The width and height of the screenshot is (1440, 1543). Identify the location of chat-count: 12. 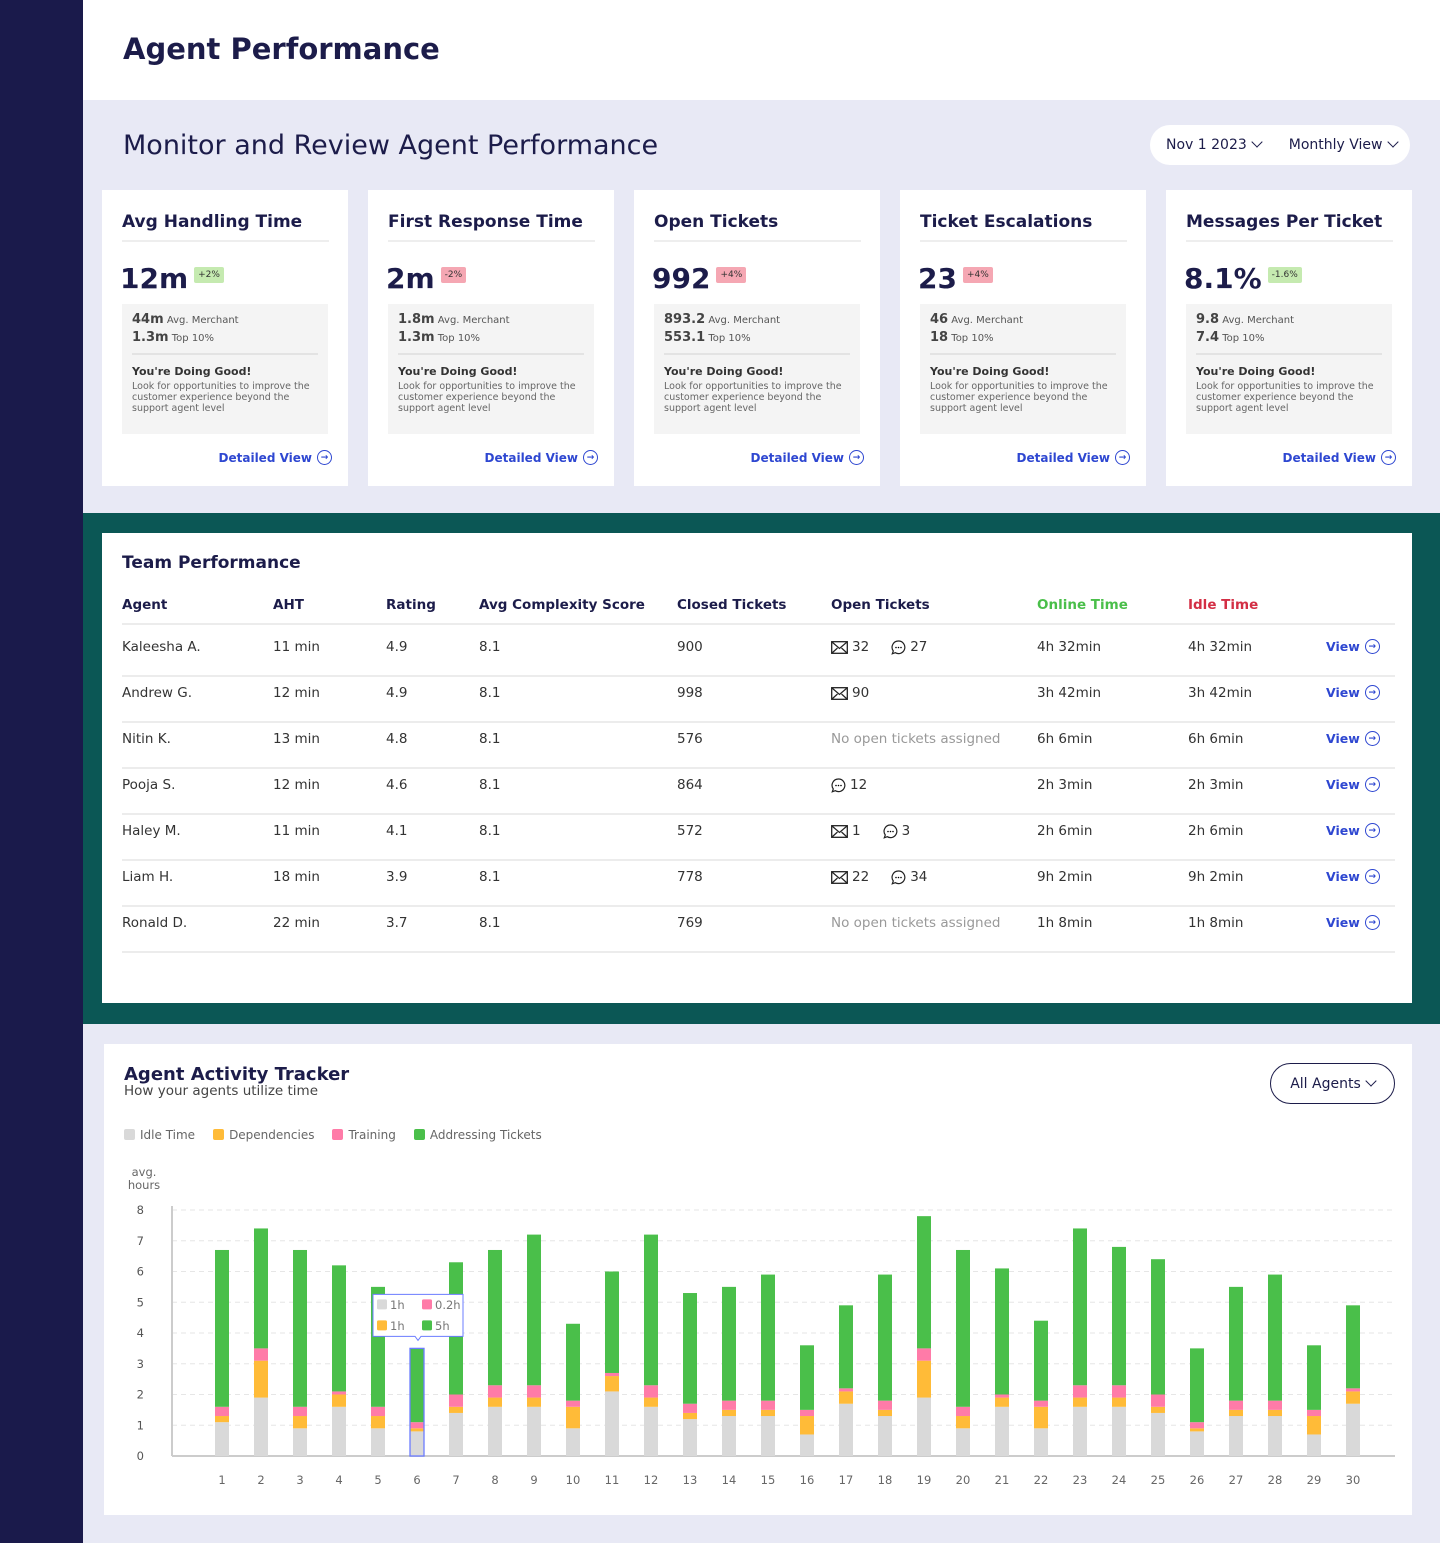
(859, 785).